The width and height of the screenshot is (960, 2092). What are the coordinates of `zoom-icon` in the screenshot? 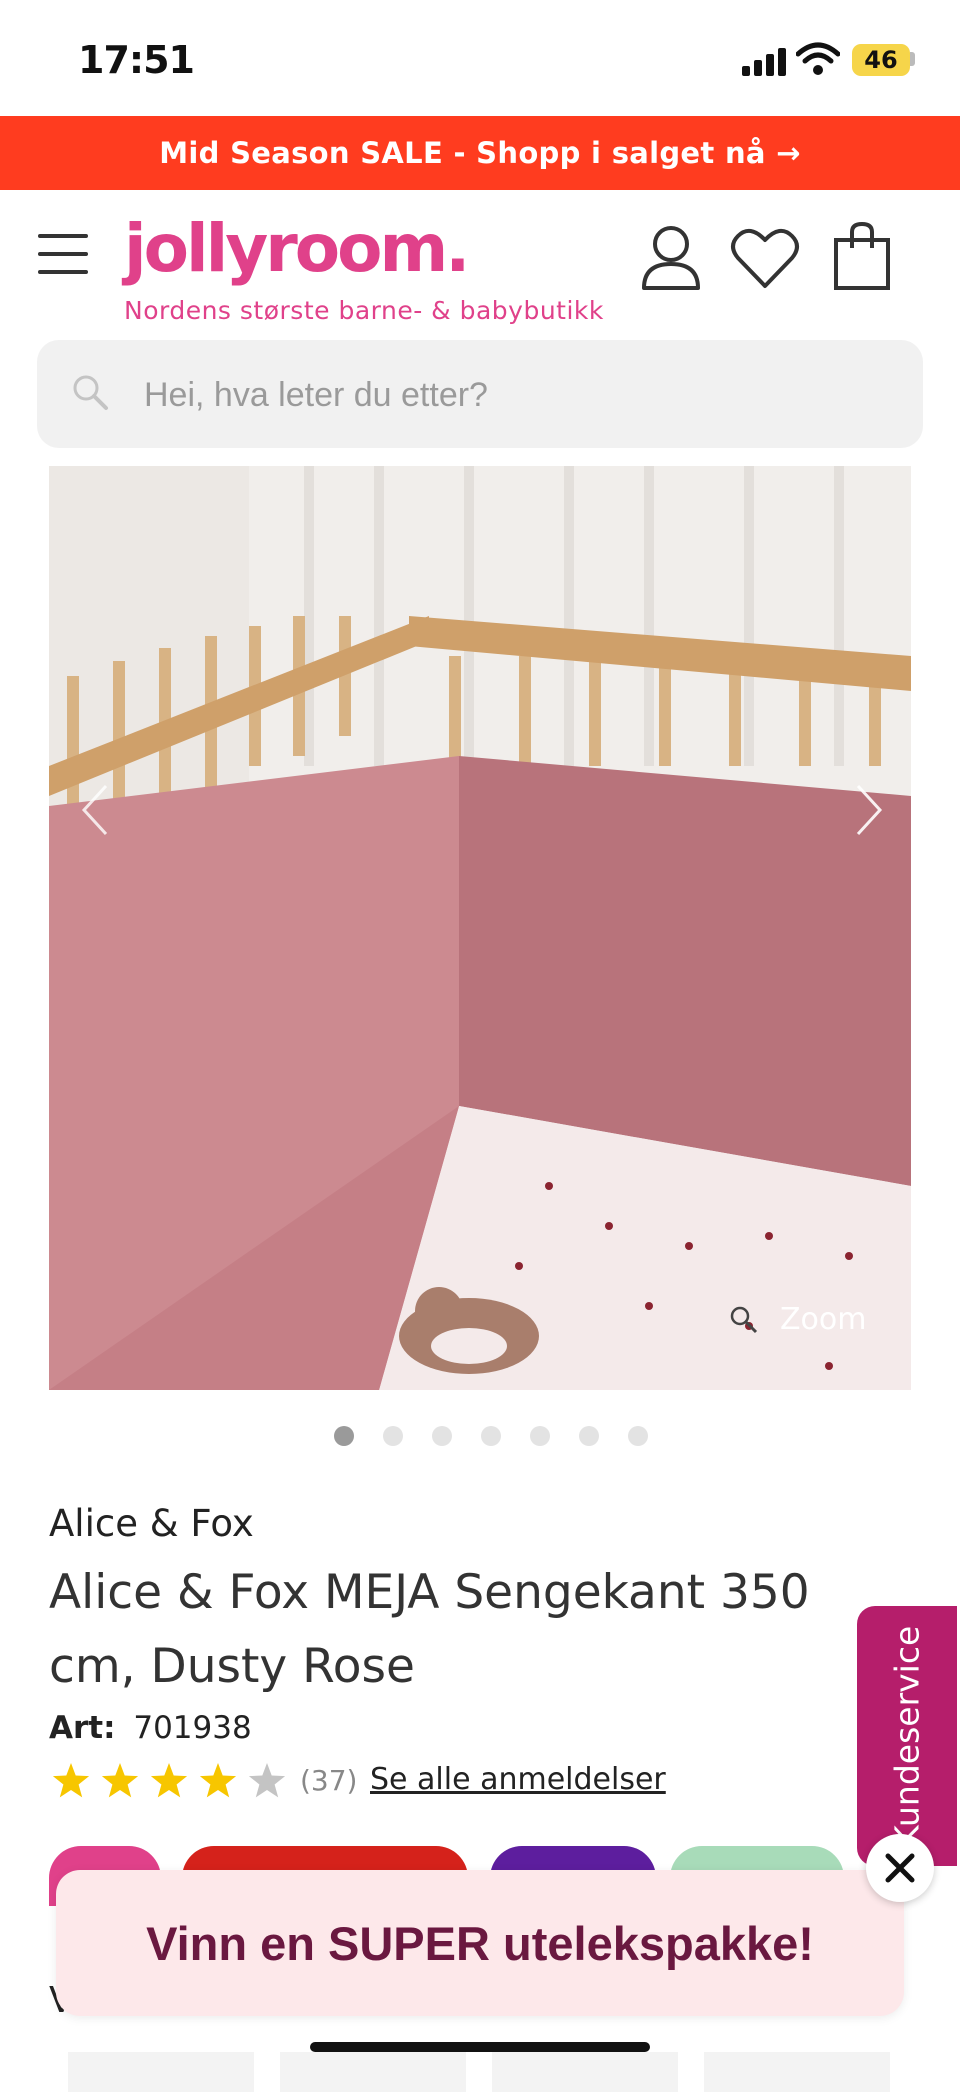 It's located at (744, 1320).